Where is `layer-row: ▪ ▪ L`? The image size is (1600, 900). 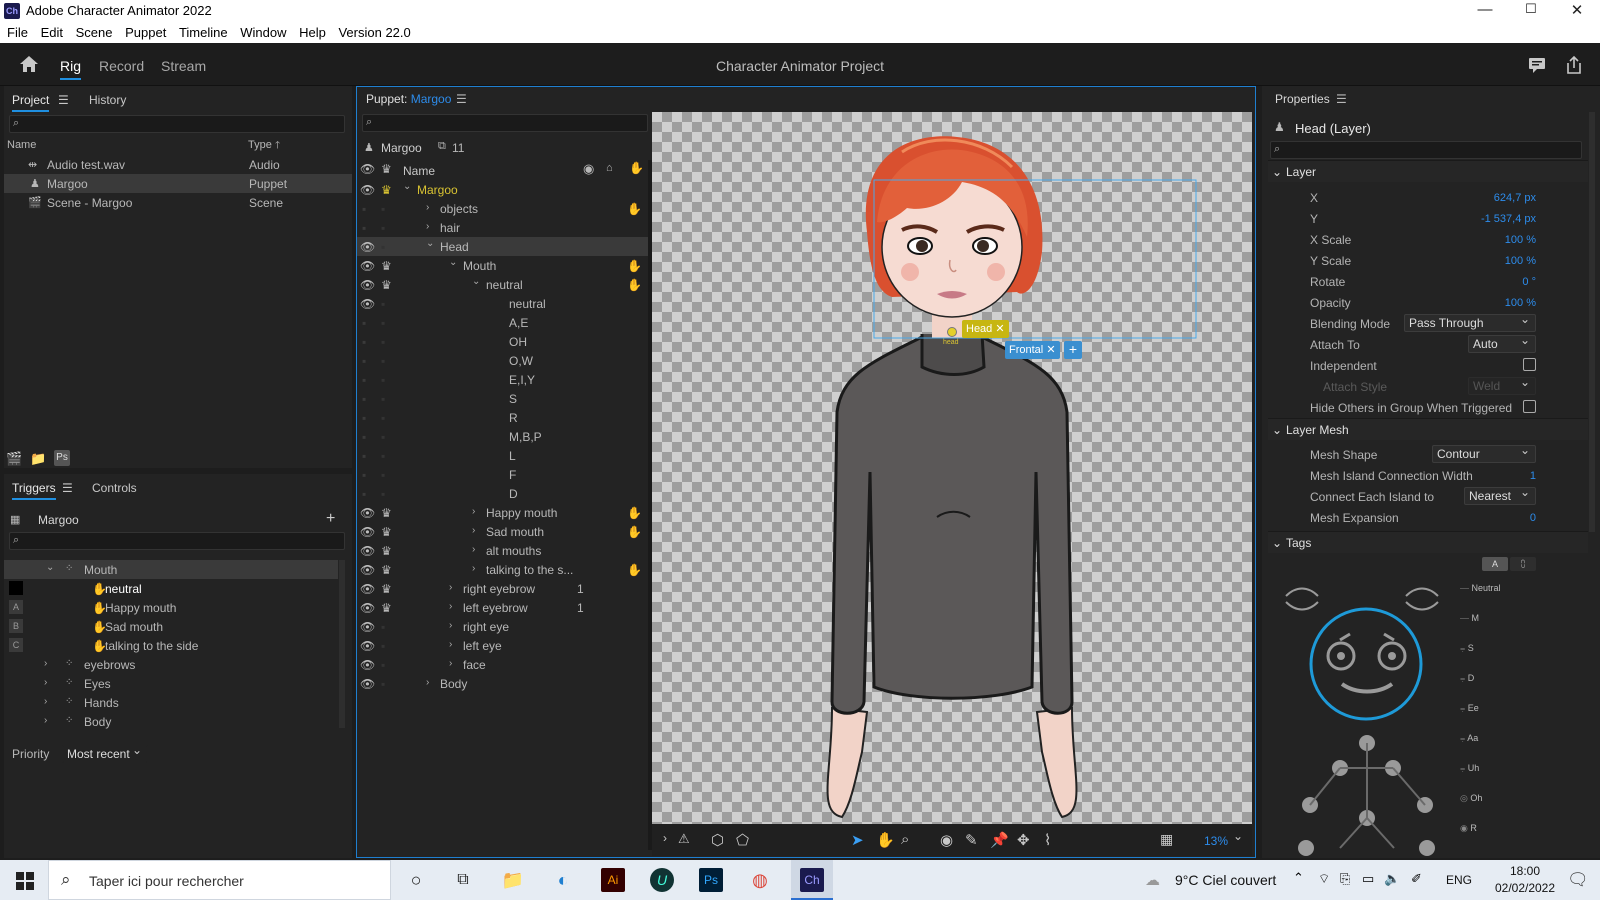 layer-row: ▪ ▪ L is located at coordinates (503, 455).